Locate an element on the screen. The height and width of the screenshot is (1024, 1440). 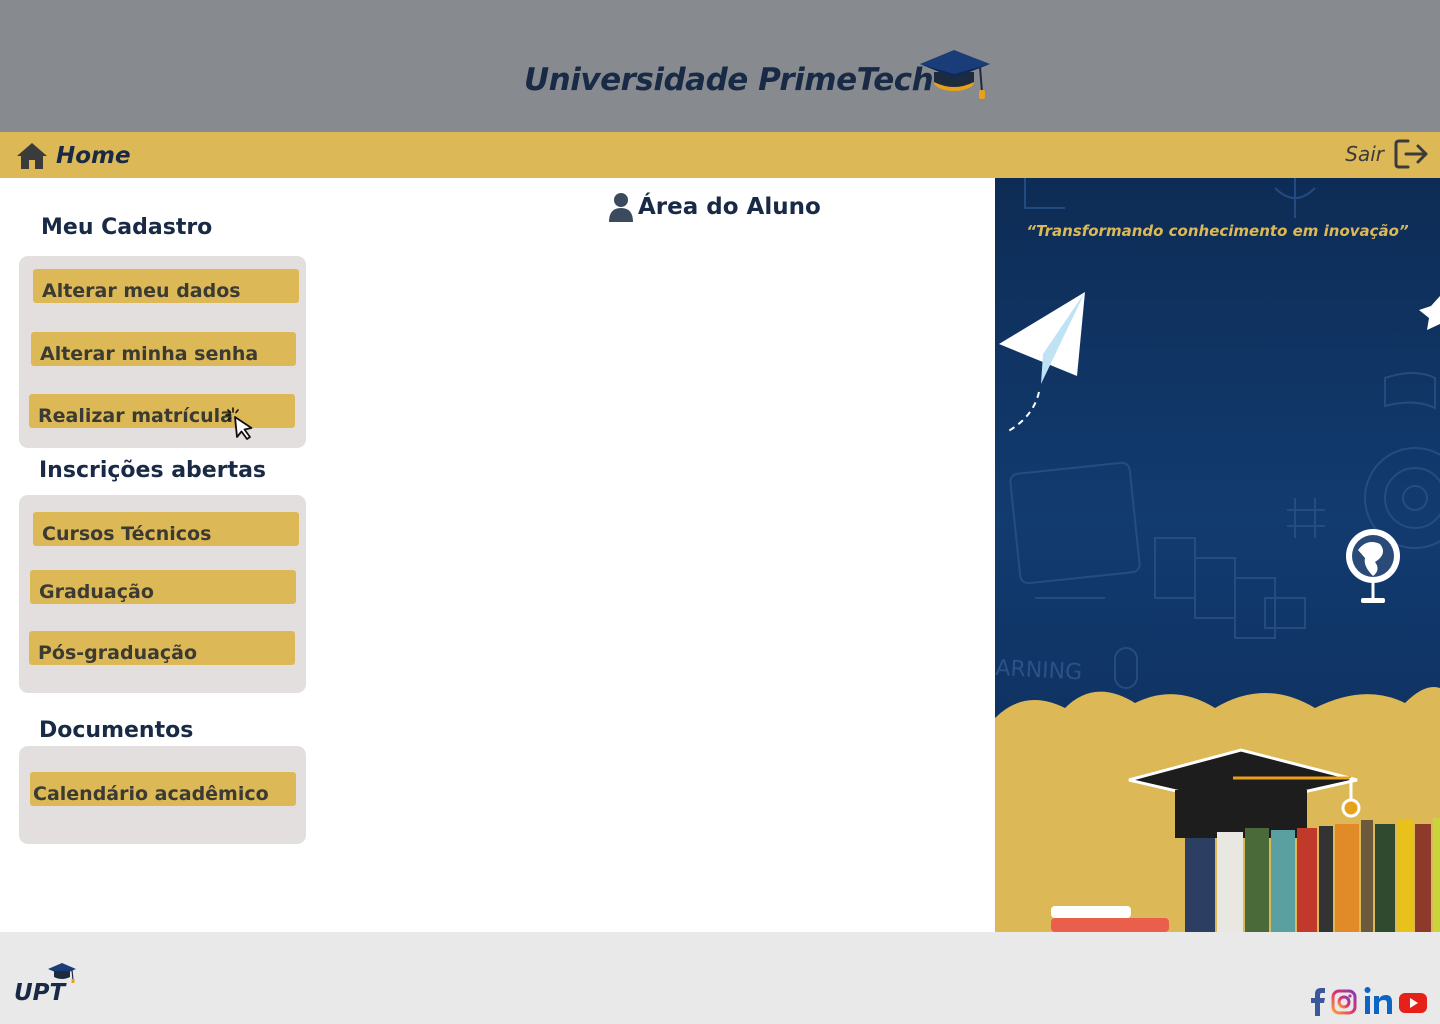
header: Universidade PrimeTech is located at coordinates (720, 66).